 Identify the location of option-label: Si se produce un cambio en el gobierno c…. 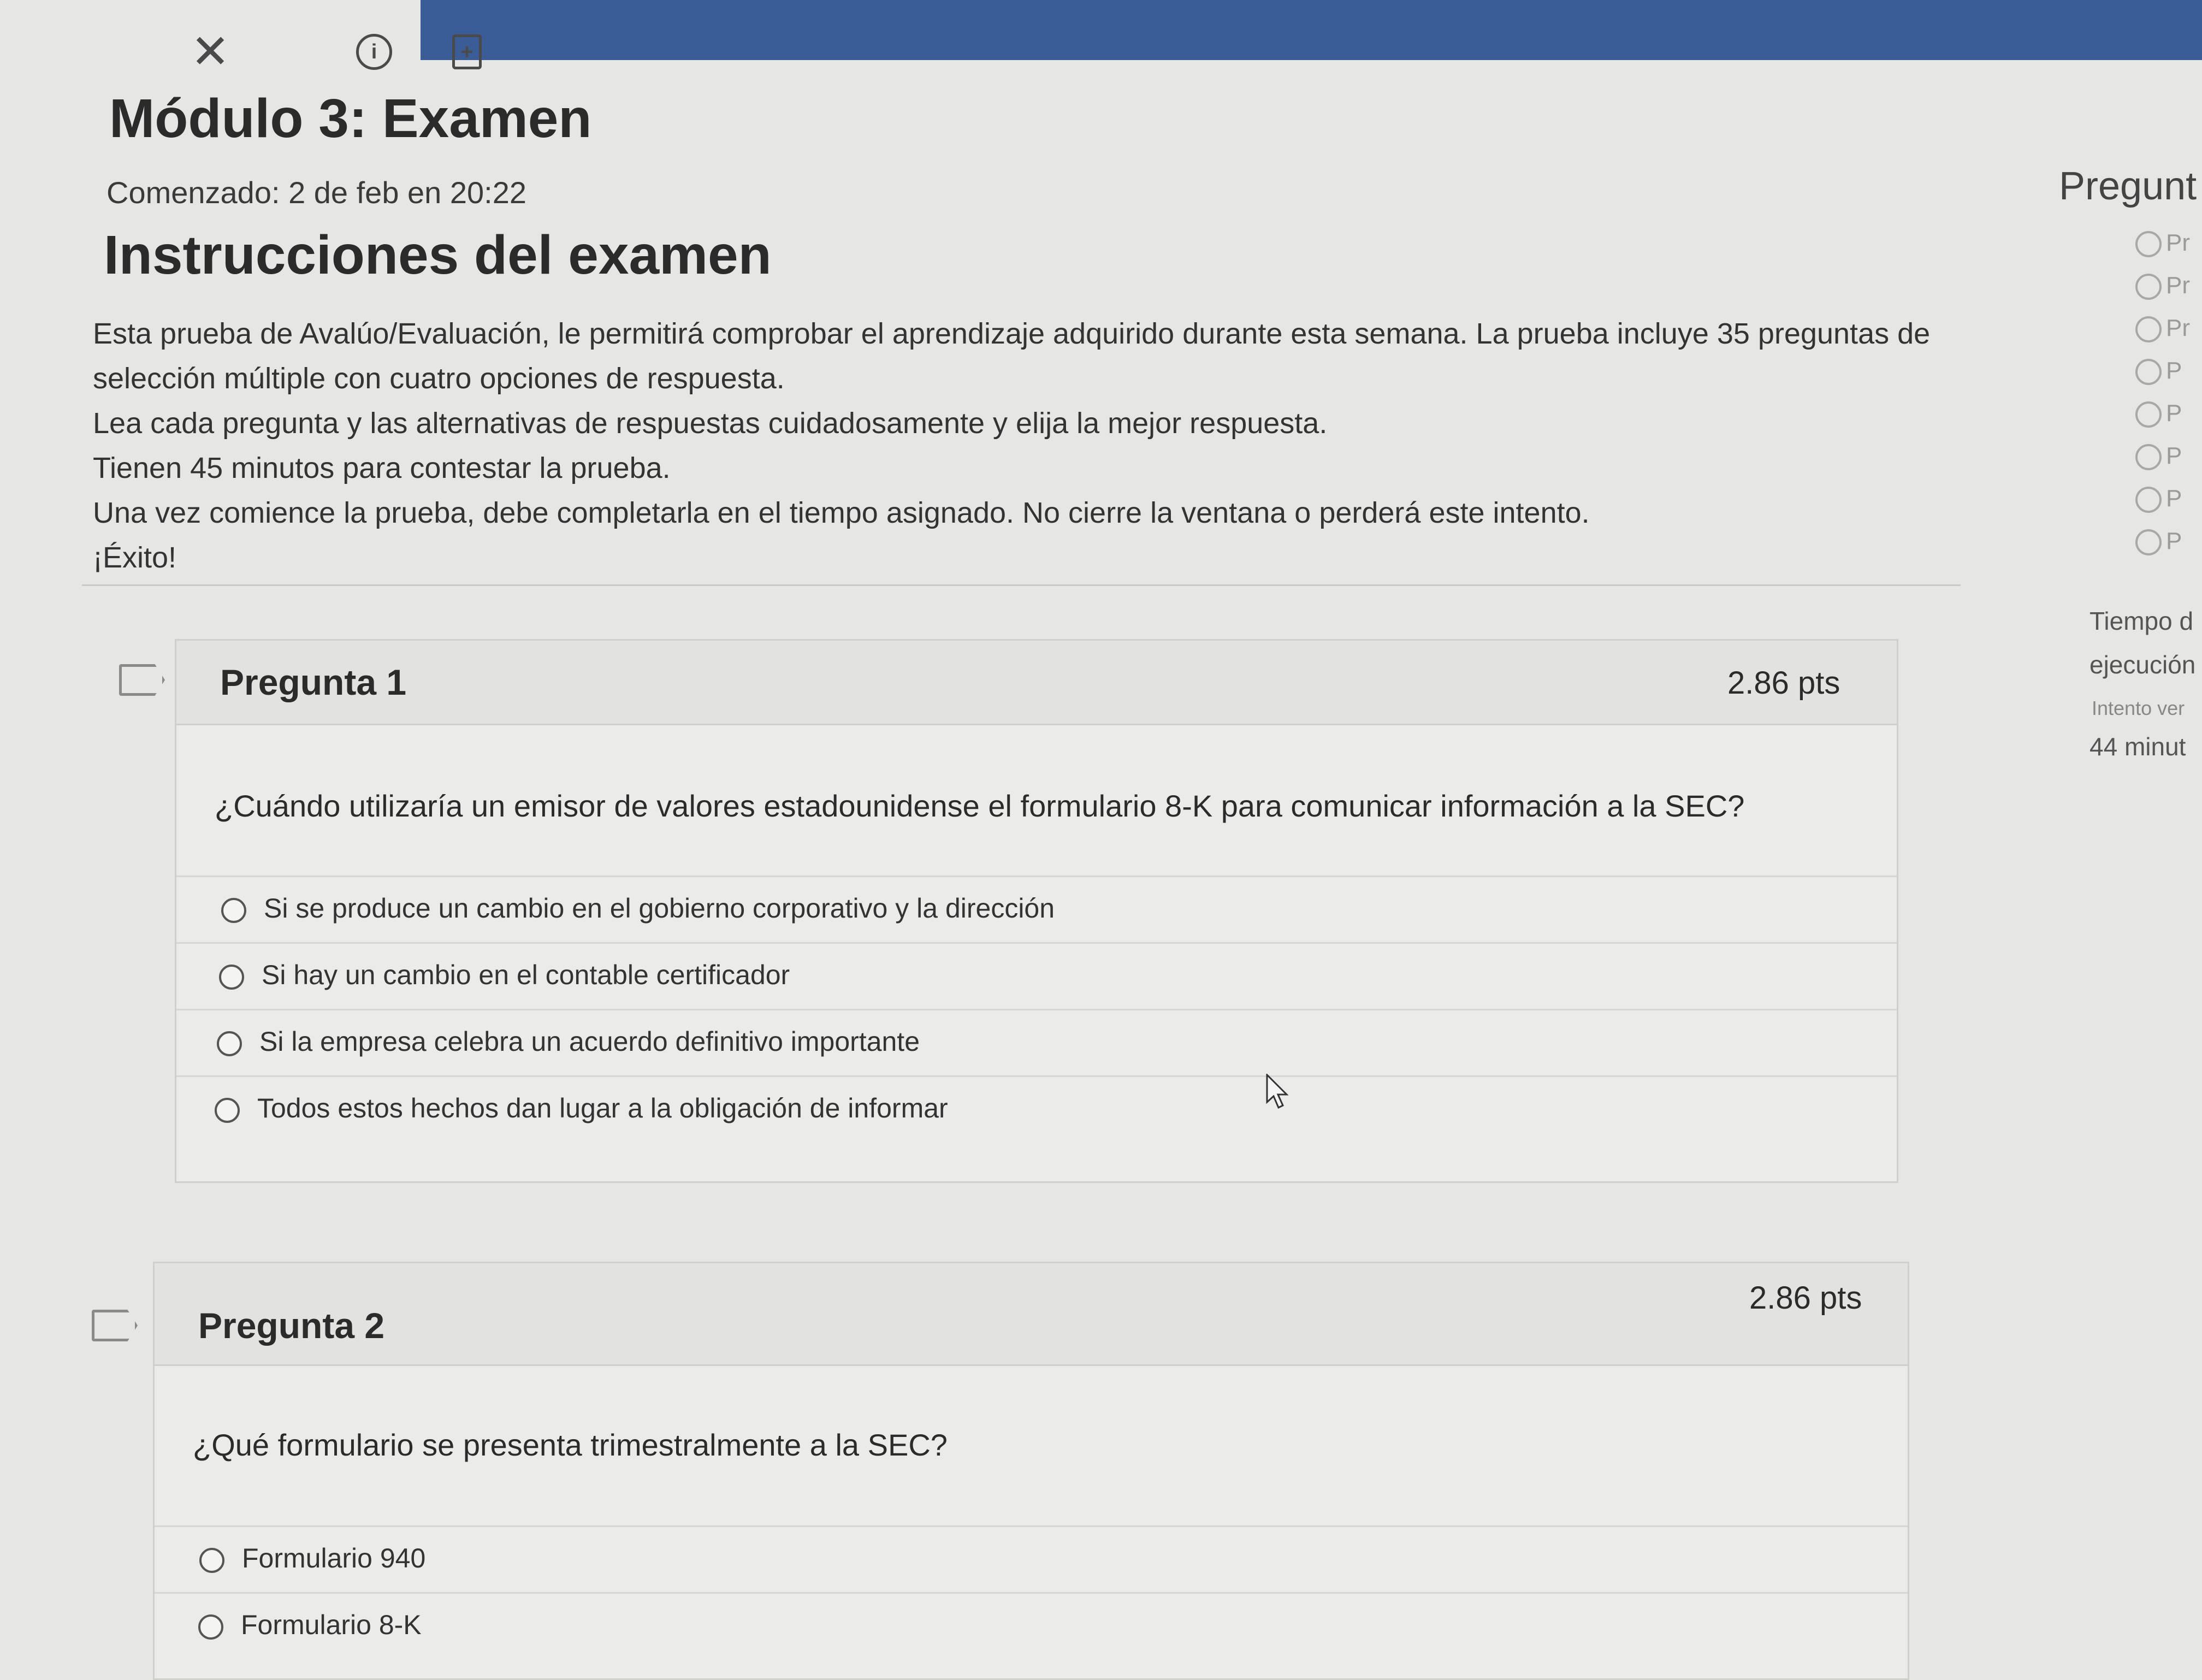
(659, 909).